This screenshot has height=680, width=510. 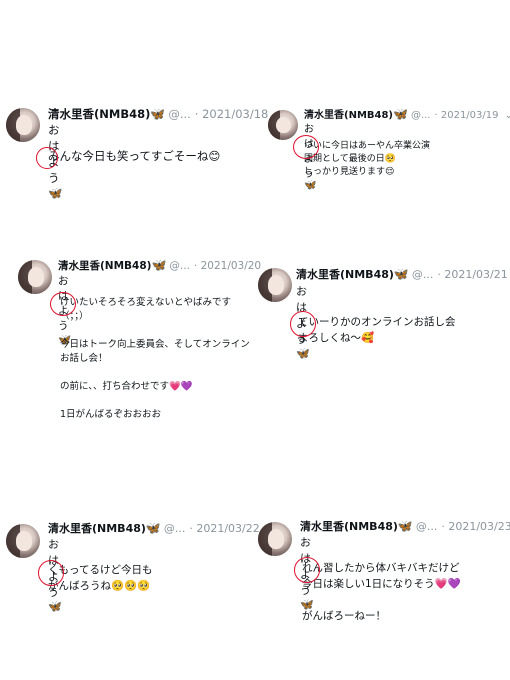 I want to click on tweet-line: 今日はトーク向上委員会、そしてオンライン, so click(x=155, y=344).